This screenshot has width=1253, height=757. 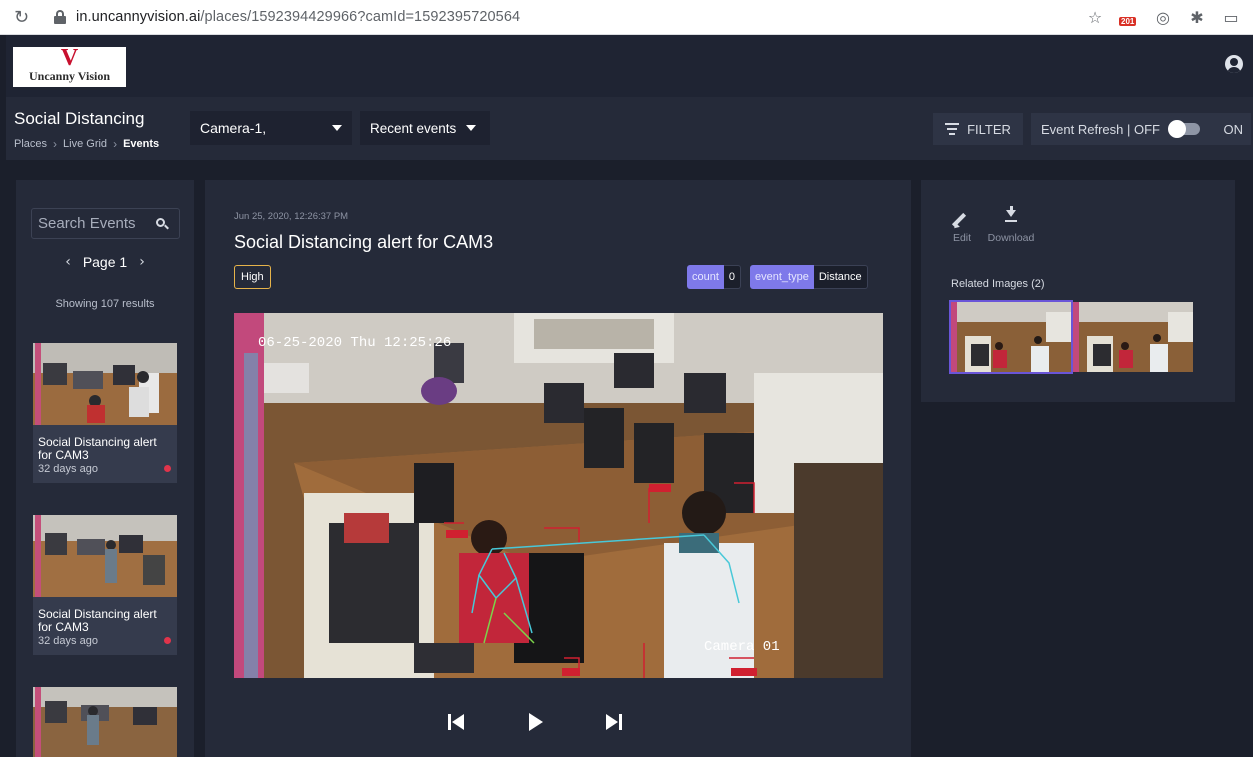 What do you see at coordinates (1011, 219) in the screenshot?
I see `download-icon` at bounding box center [1011, 219].